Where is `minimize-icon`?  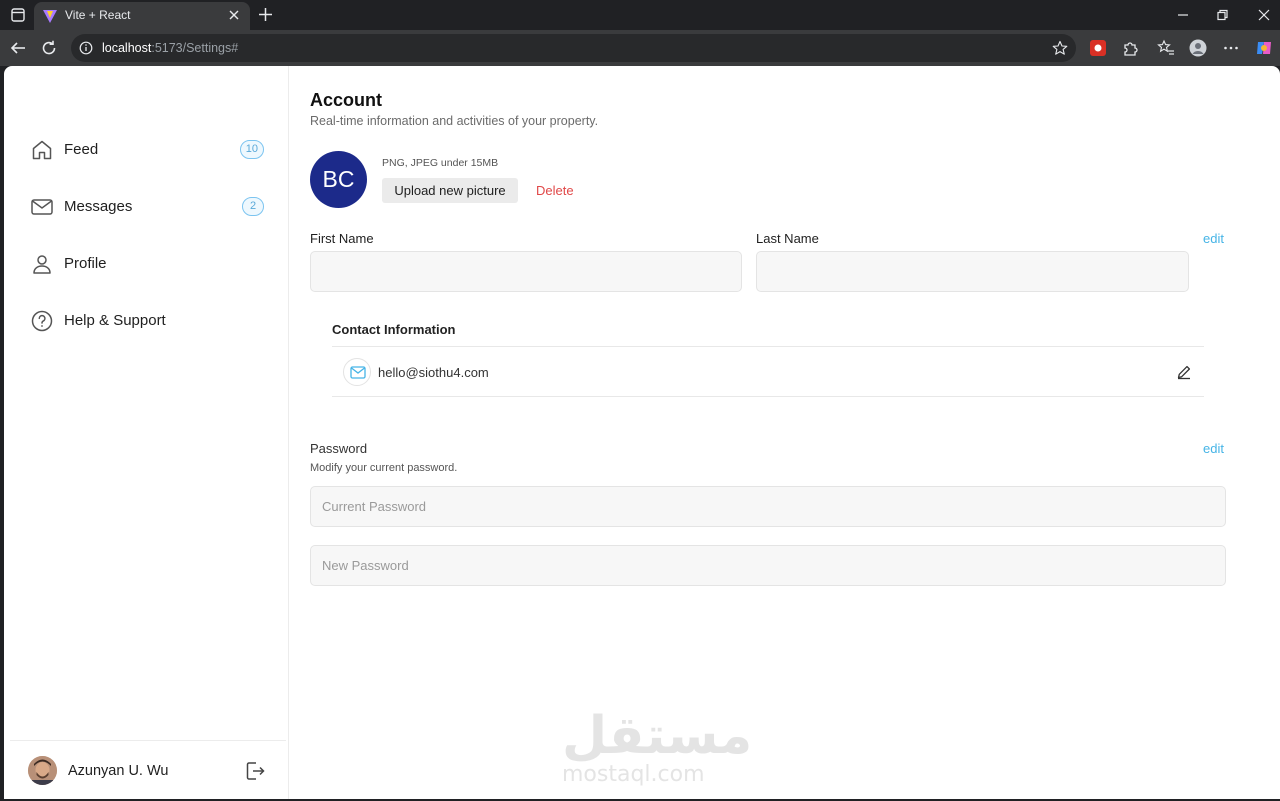
minimize-icon is located at coordinates (1183, 15).